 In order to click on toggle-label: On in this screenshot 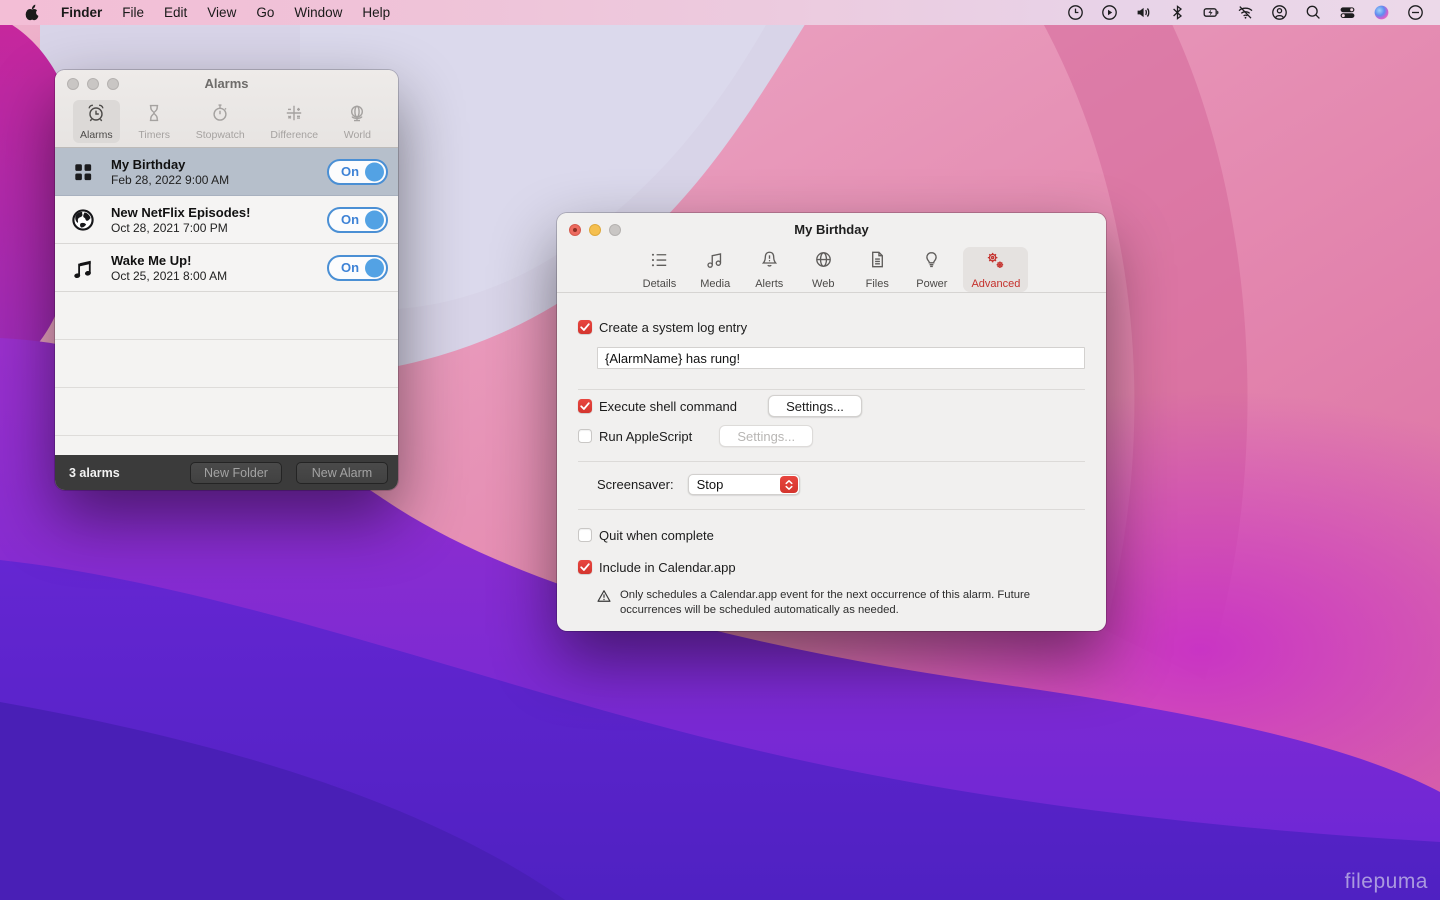, I will do `click(350, 219)`.